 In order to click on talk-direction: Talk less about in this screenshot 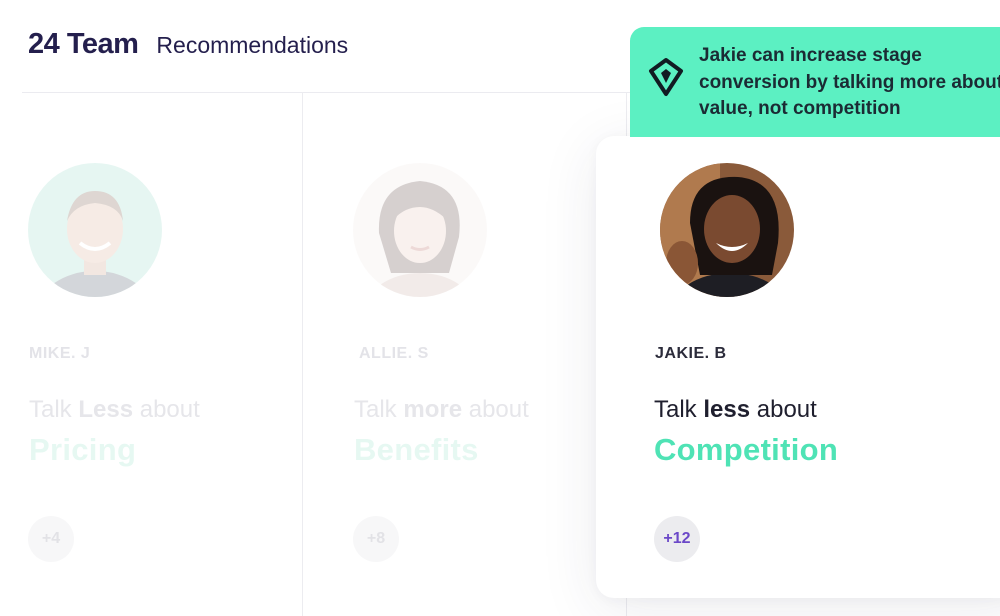, I will do `click(735, 410)`.